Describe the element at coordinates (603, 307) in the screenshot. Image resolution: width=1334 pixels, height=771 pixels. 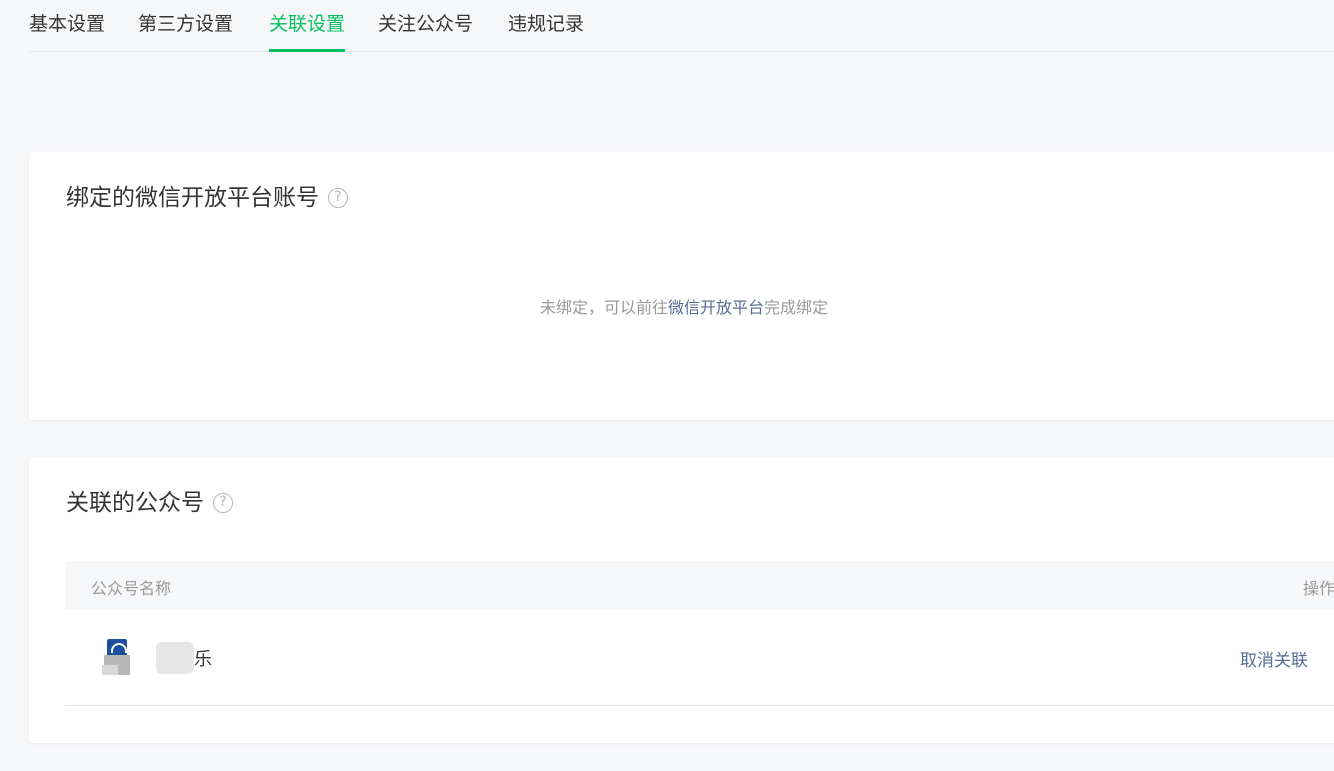
I see `empty-message-prefix: 未绑定，可以前往` at that location.